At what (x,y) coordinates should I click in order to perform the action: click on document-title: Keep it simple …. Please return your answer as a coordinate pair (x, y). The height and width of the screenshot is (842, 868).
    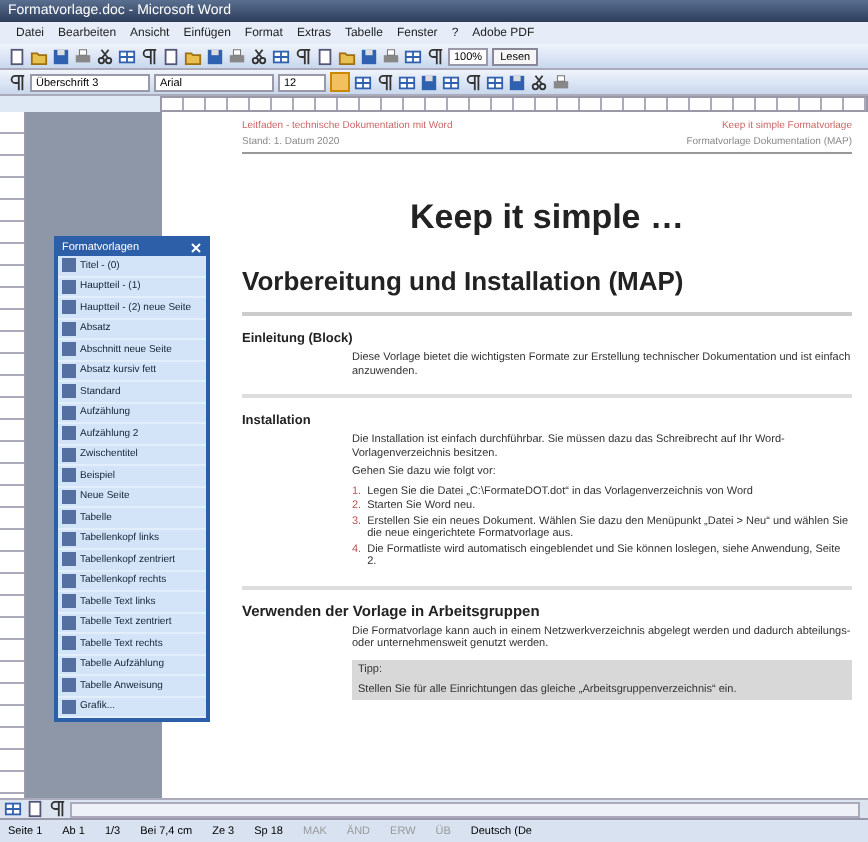
    Looking at the image, I should click on (547, 218).